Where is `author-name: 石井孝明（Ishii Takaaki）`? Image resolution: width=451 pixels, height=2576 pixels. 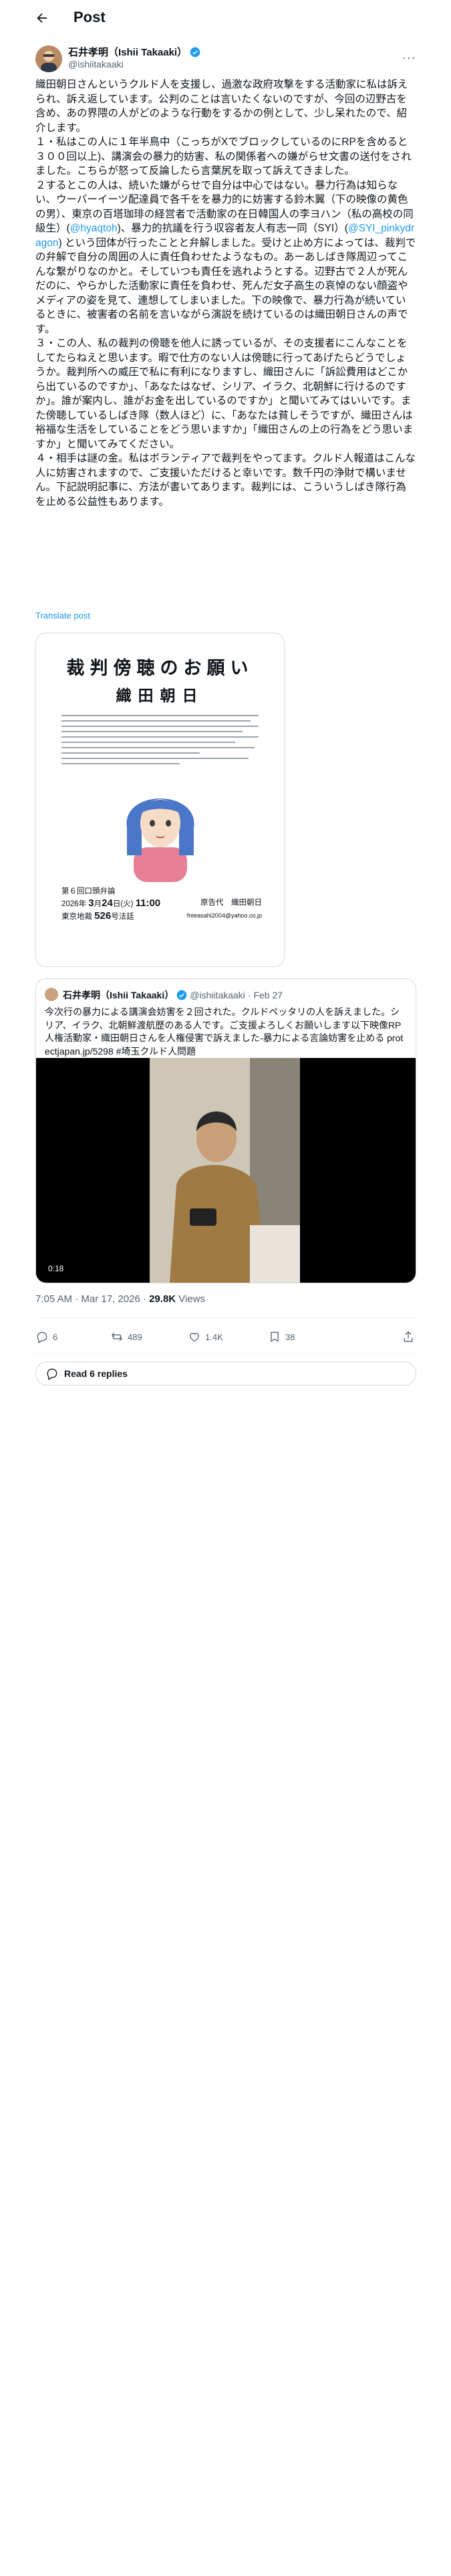
author-name: 石井孝明（Ishii Takaaki） is located at coordinates (134, 52).